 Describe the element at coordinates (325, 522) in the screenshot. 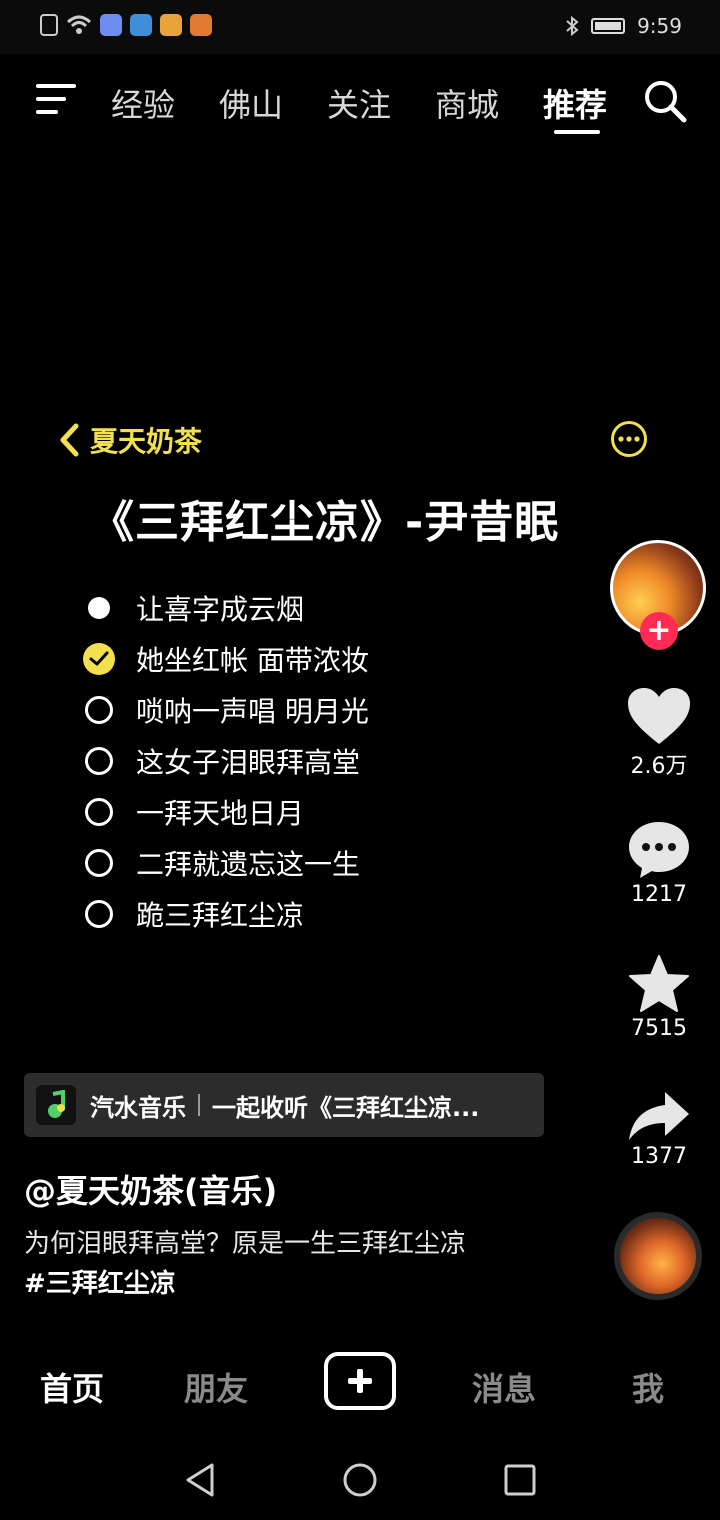

I see `song-title: 《三拜红尘凉》-尹昔眠` at that location.